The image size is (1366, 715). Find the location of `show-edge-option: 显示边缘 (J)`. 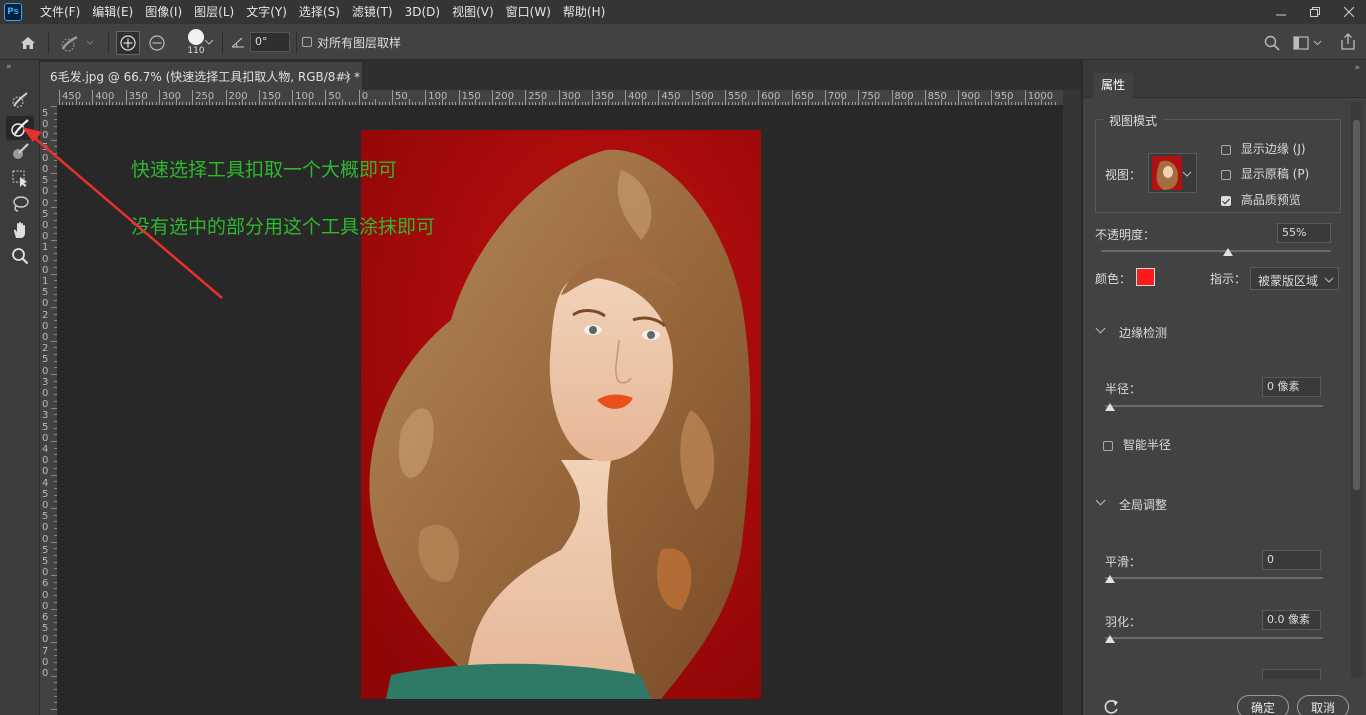

show-edge-option: 显示边缘 (J) is located at coordinates (1263, 148).